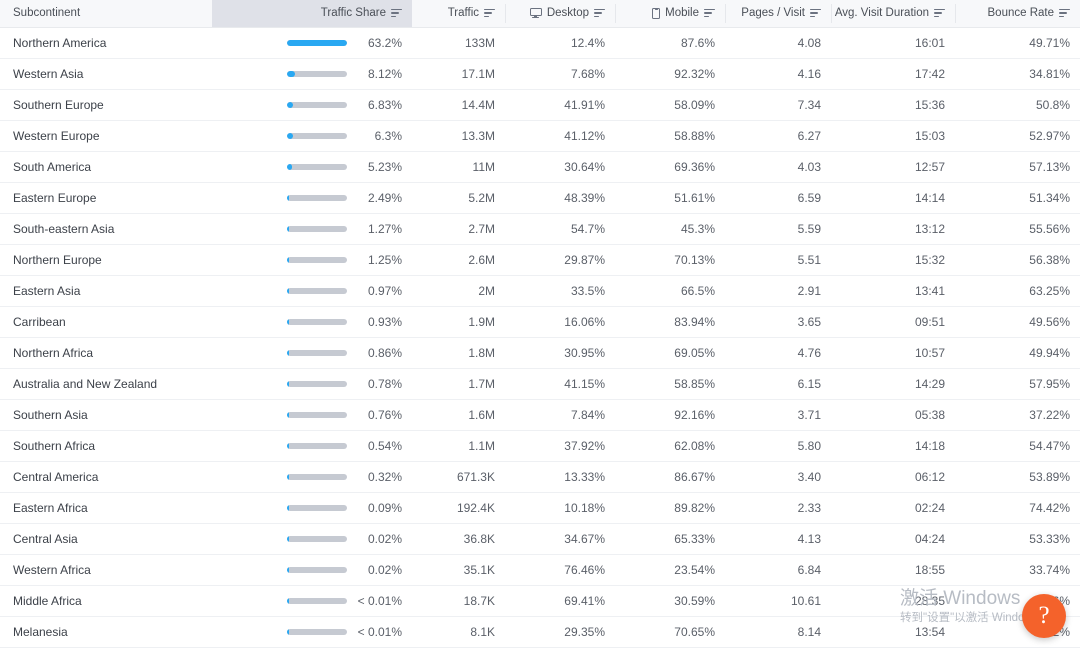 The image size is (1080, 648). I want to click on cell-subcontinent: Middle Africa, so click(106, 601).